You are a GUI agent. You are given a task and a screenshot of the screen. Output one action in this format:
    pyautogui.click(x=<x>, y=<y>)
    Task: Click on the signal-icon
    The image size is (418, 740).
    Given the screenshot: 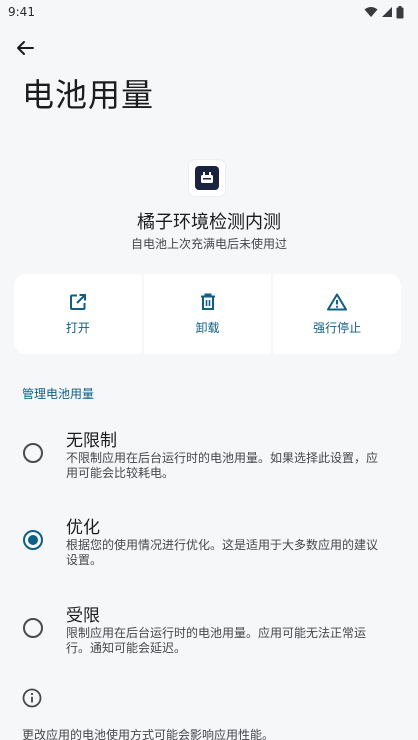 What is the action you would take?
    pyautogui.click(x=387, y=12)
    